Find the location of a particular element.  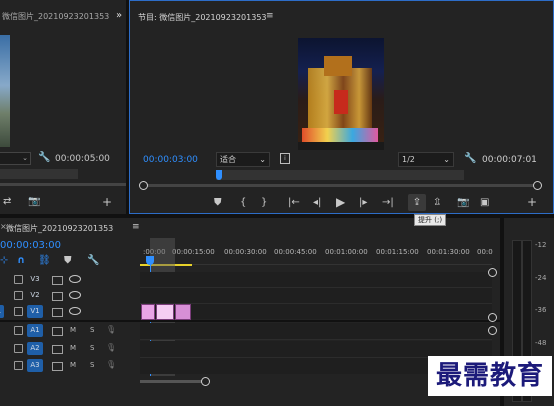

program-timecode-current: 00:00:03:00 is located at coordinates (170, 160).